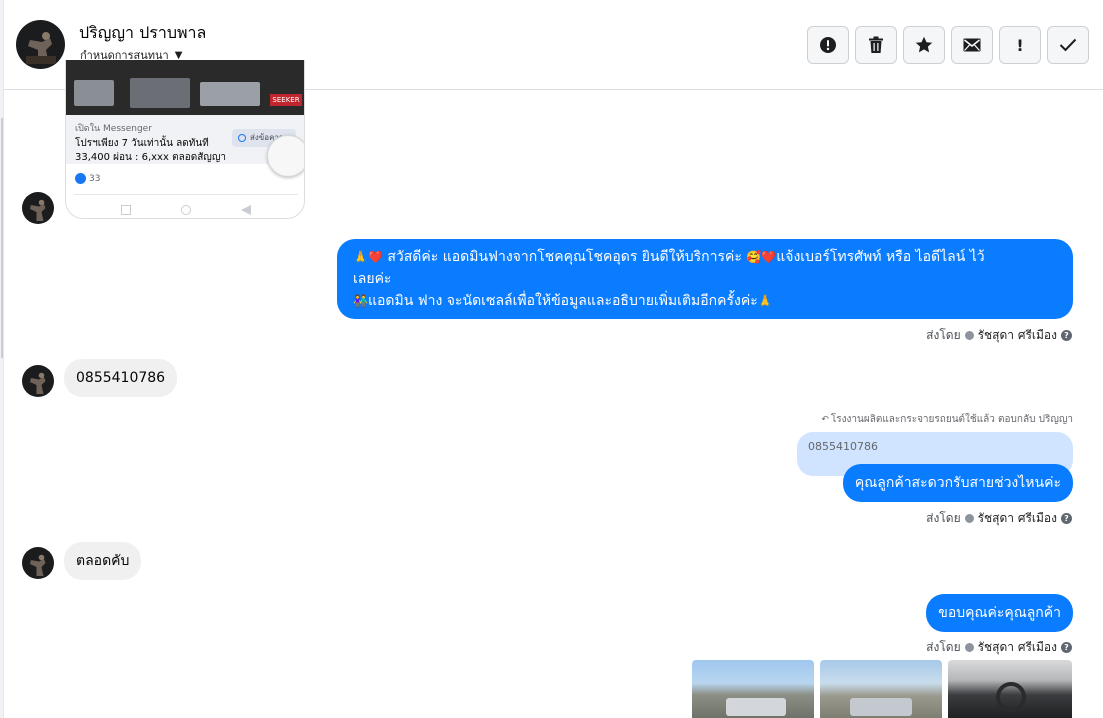  I want to click on mark-unread-button, so click(972, 45).